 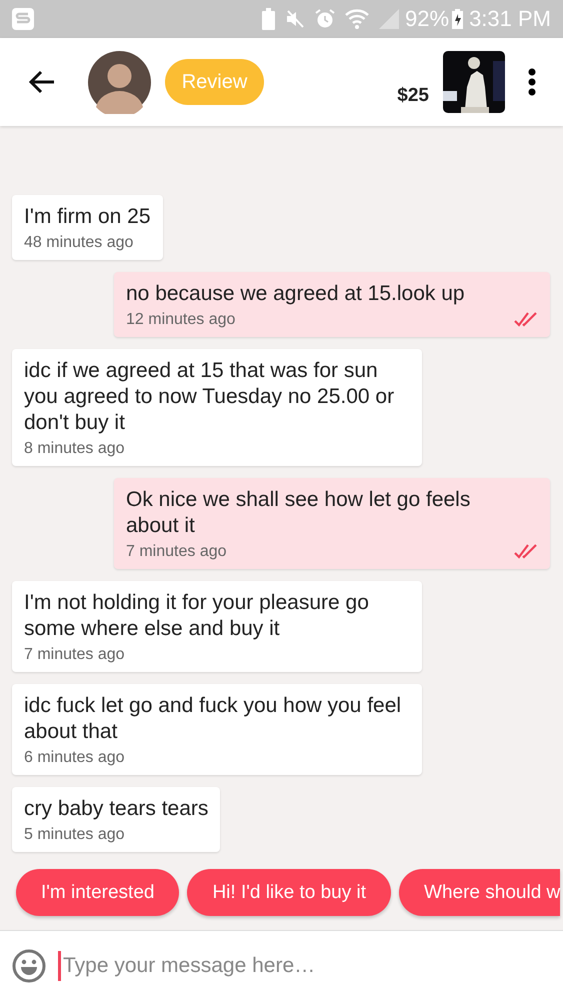 I want to click on mute-icon, so click(x=295, y=19).